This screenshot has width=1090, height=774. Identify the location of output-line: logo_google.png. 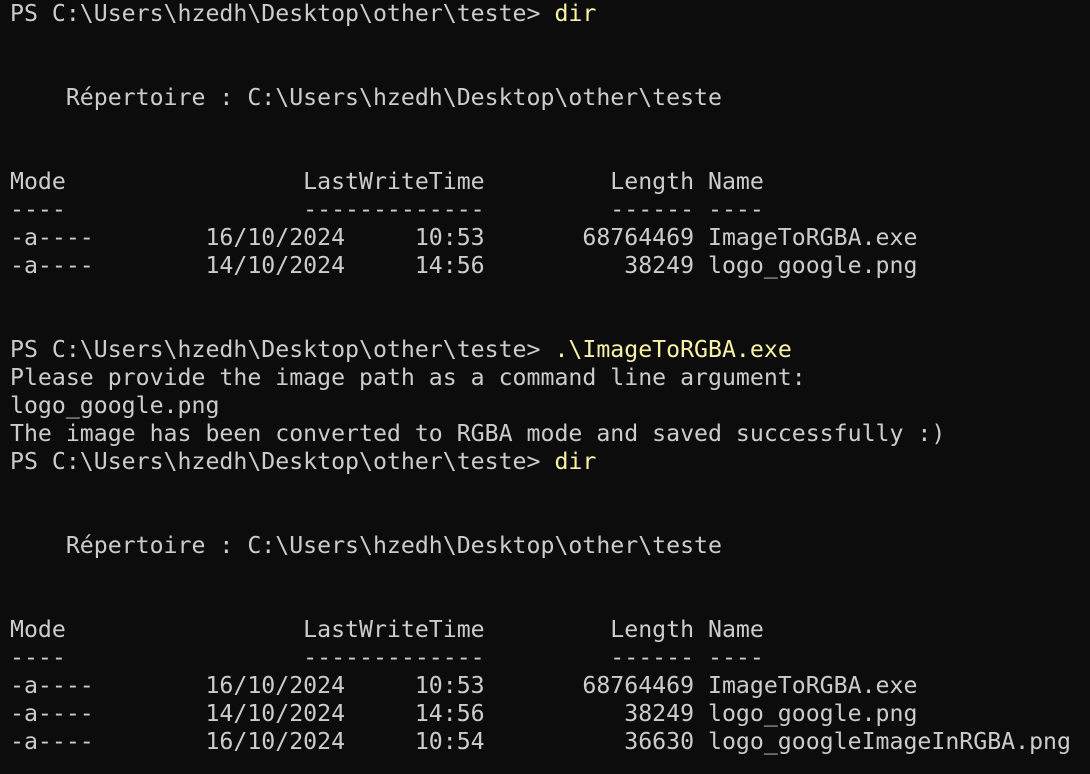
(550, 406).